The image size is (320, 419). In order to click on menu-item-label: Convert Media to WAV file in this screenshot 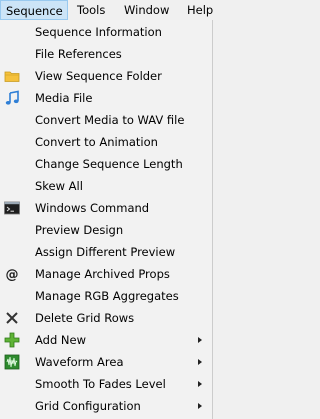, I will do `click(110, 120)`.